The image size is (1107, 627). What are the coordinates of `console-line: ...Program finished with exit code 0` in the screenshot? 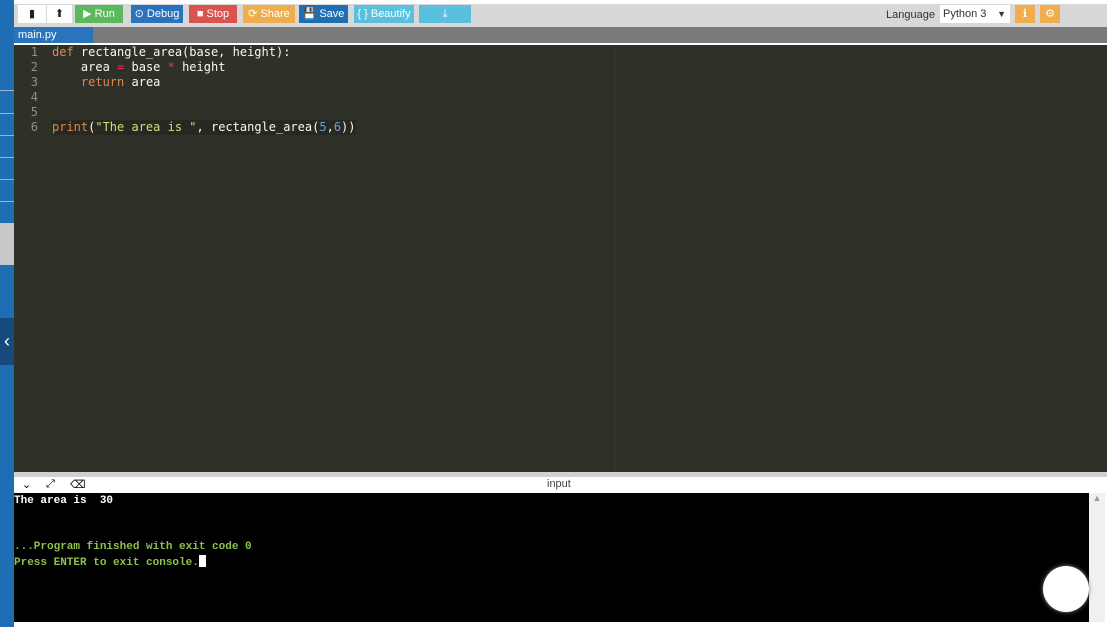 It's located at (133, 547).